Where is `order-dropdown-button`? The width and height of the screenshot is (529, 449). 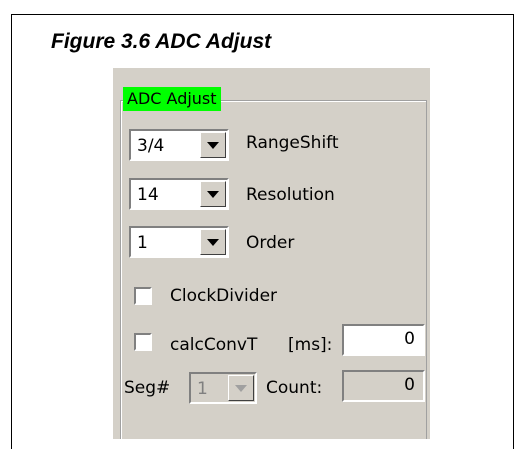
order-dropdown-button is located at coordinates (213, 242).